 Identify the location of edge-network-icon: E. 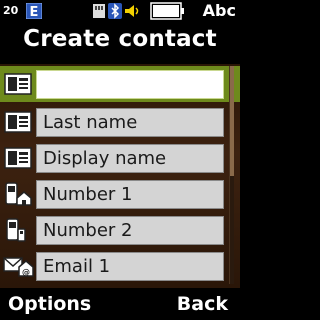
(34, 11).